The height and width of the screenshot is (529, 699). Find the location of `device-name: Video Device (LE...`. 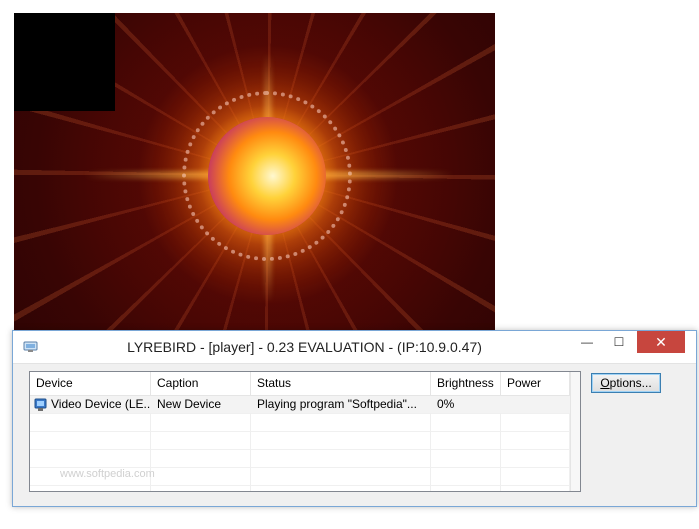

device-name: Video Device (LE... is located at coordinates (101, 404).